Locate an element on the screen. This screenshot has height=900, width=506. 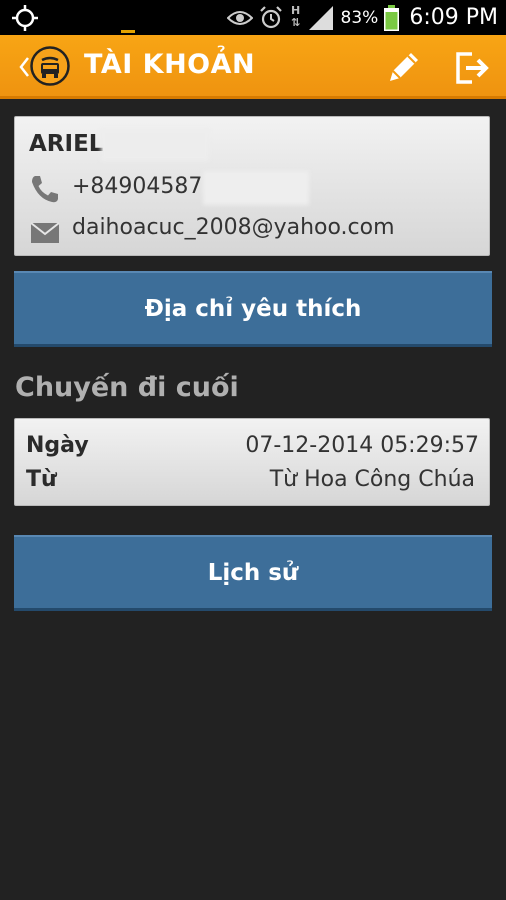
gps-icon is located at coordinates (25, 18).